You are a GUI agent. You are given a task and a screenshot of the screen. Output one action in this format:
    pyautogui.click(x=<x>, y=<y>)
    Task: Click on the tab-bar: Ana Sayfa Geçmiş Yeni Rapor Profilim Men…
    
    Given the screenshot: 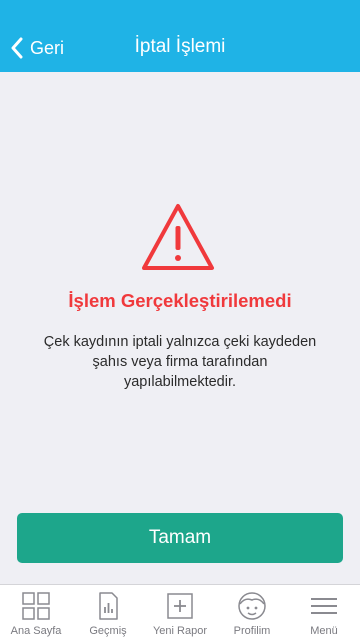 What is the action you would take?
    pyautogui.click(x=180, y=612)
    